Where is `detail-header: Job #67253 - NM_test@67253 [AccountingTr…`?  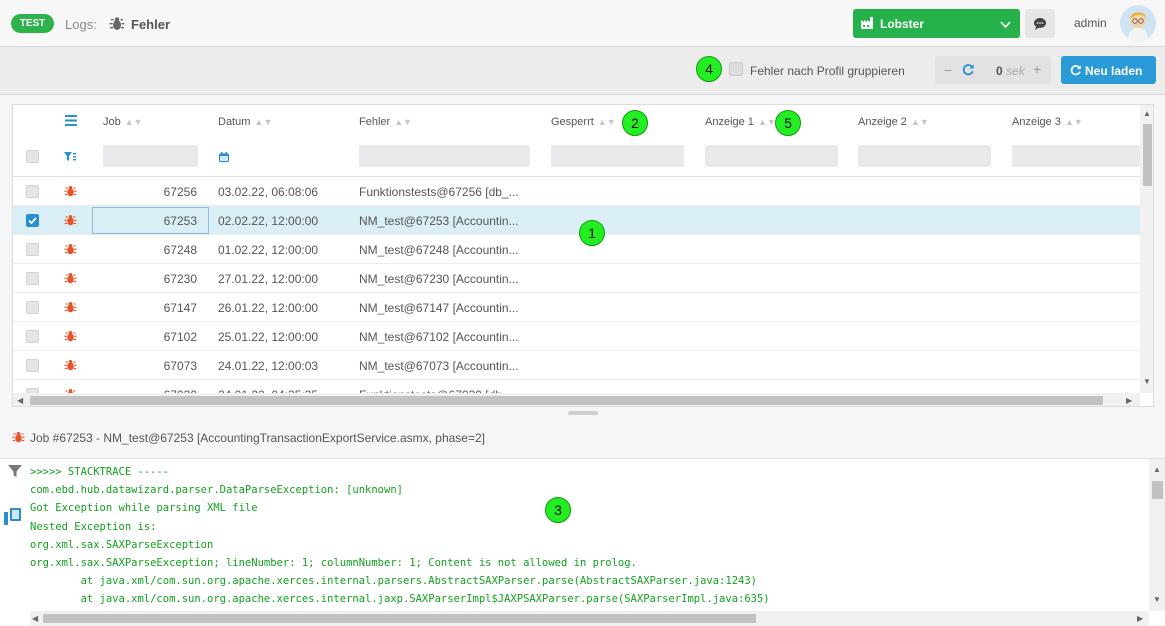
detail-header: Job #67253 - NM_test@67253 [AccountingTr… is located at coordinates (582, 438).